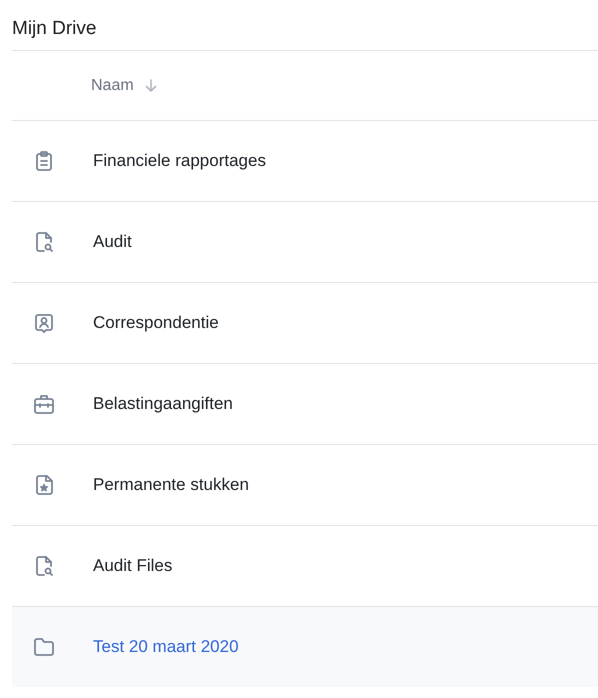 Image resolution: width=598 pixels, height=698 pixels. Describe the element at coordinates (171, 485) in the screenshot. I see `file-name: Permanente stukken` at that location.